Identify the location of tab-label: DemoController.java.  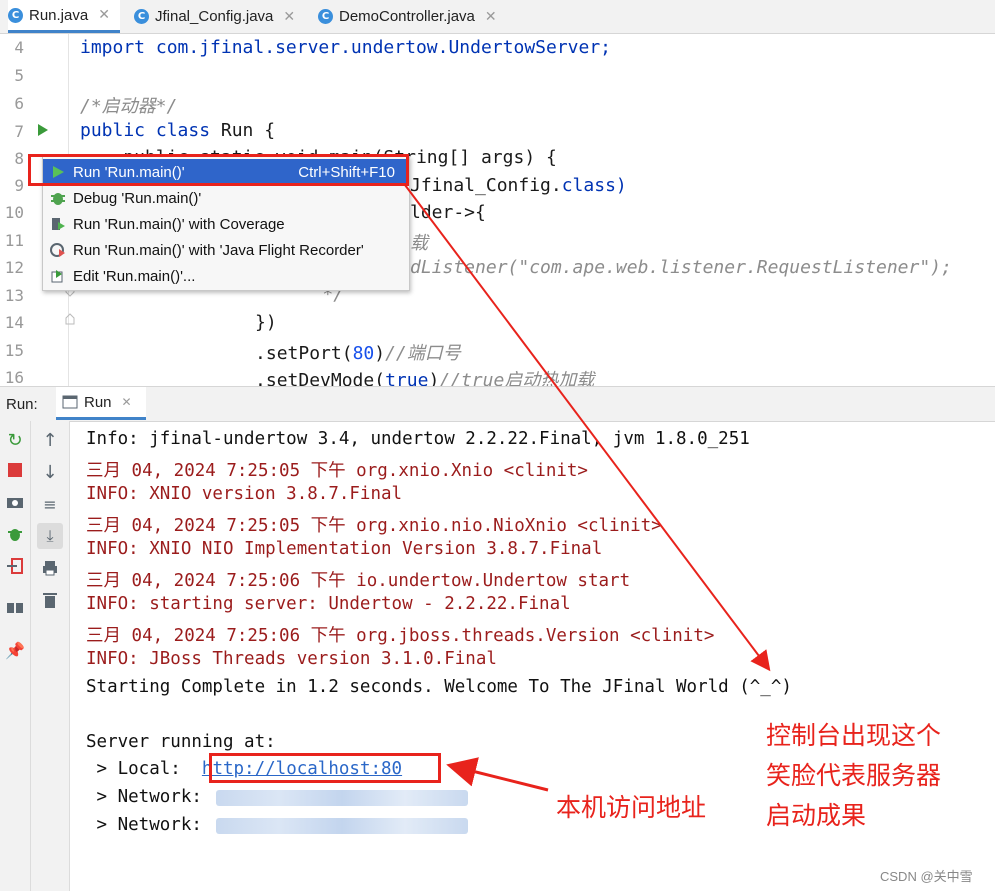
(407, 16).